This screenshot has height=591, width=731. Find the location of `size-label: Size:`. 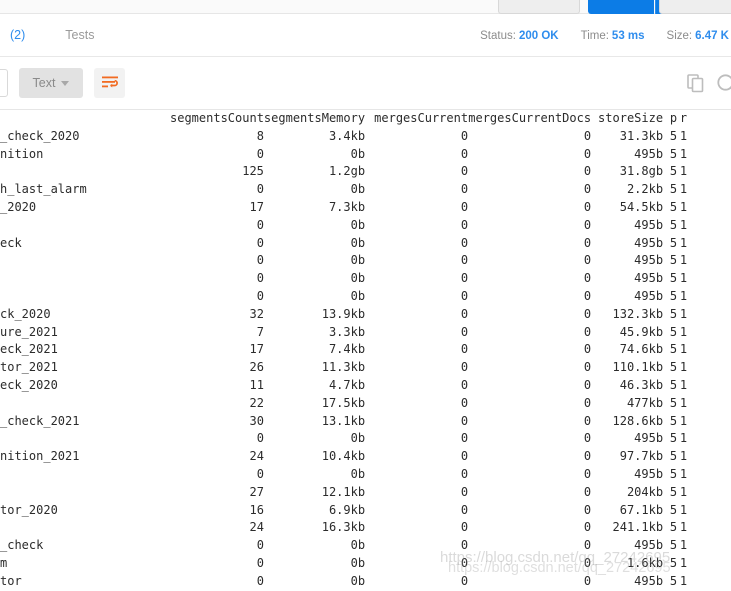

size-label: Size: is located at coordinates (679, 35).